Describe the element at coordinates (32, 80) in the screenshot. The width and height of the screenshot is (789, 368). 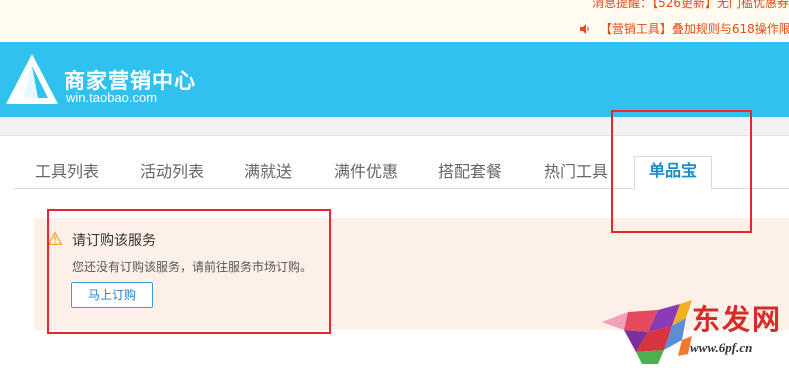
I see `brand-logo-icon` at that location.